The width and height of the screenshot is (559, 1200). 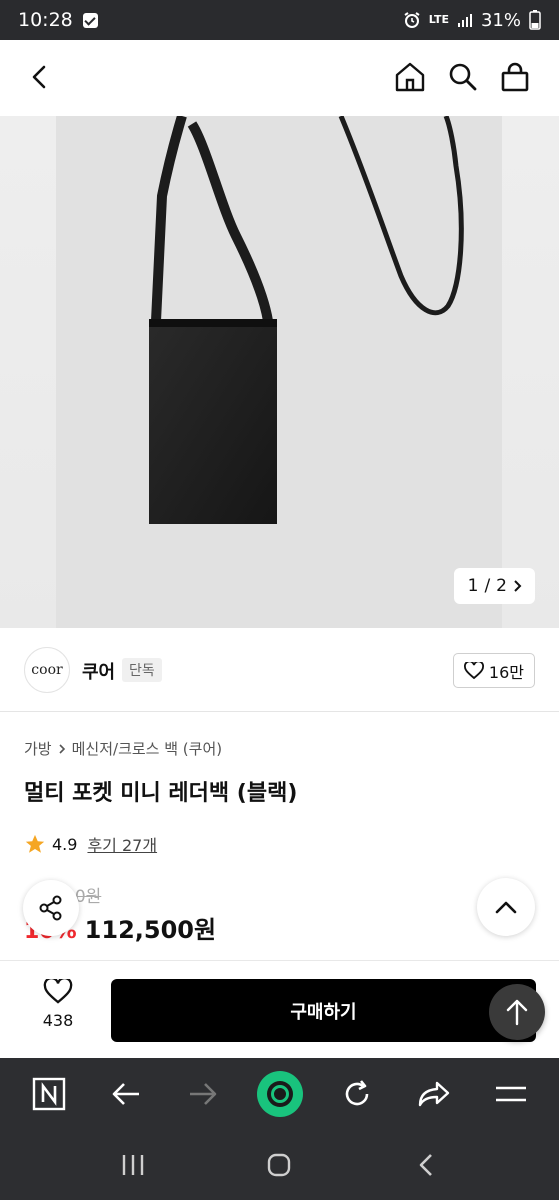 I want to click on menu-icon, so click(x=511, y=1094).